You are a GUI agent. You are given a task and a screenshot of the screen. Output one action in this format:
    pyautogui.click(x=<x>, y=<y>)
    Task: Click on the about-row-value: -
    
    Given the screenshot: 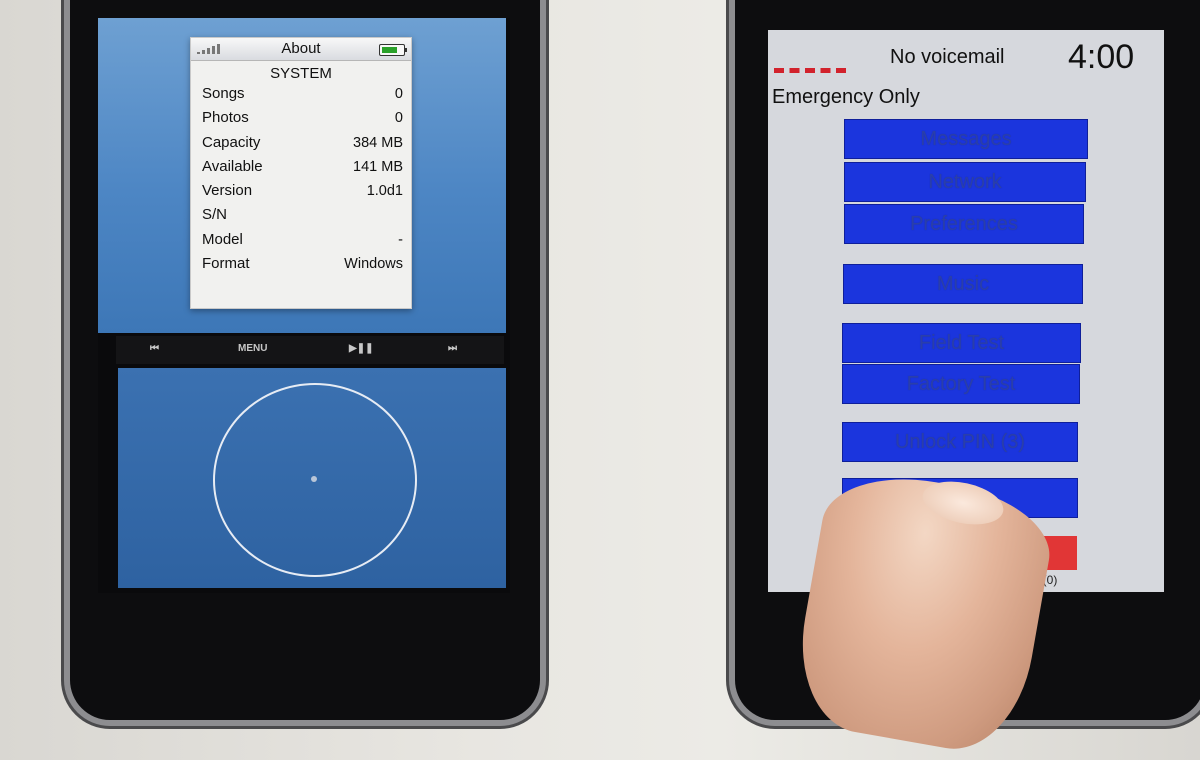 What is the action you would take?
    pyautogui.click(x=400, y=239)
    